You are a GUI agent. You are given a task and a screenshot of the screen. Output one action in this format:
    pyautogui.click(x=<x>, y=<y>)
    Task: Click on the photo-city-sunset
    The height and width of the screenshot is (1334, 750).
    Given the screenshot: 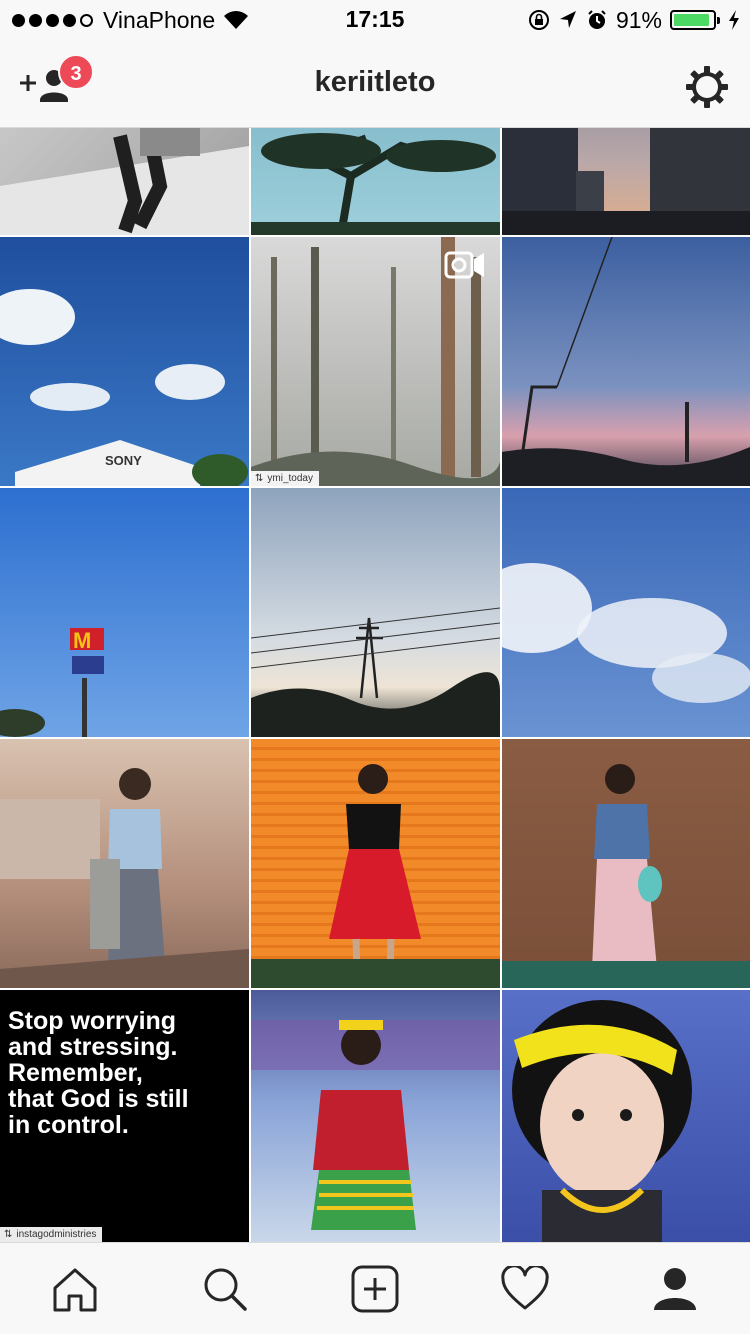 What is the action you would take?
    pyautogui.click(x=626, y=181)
    